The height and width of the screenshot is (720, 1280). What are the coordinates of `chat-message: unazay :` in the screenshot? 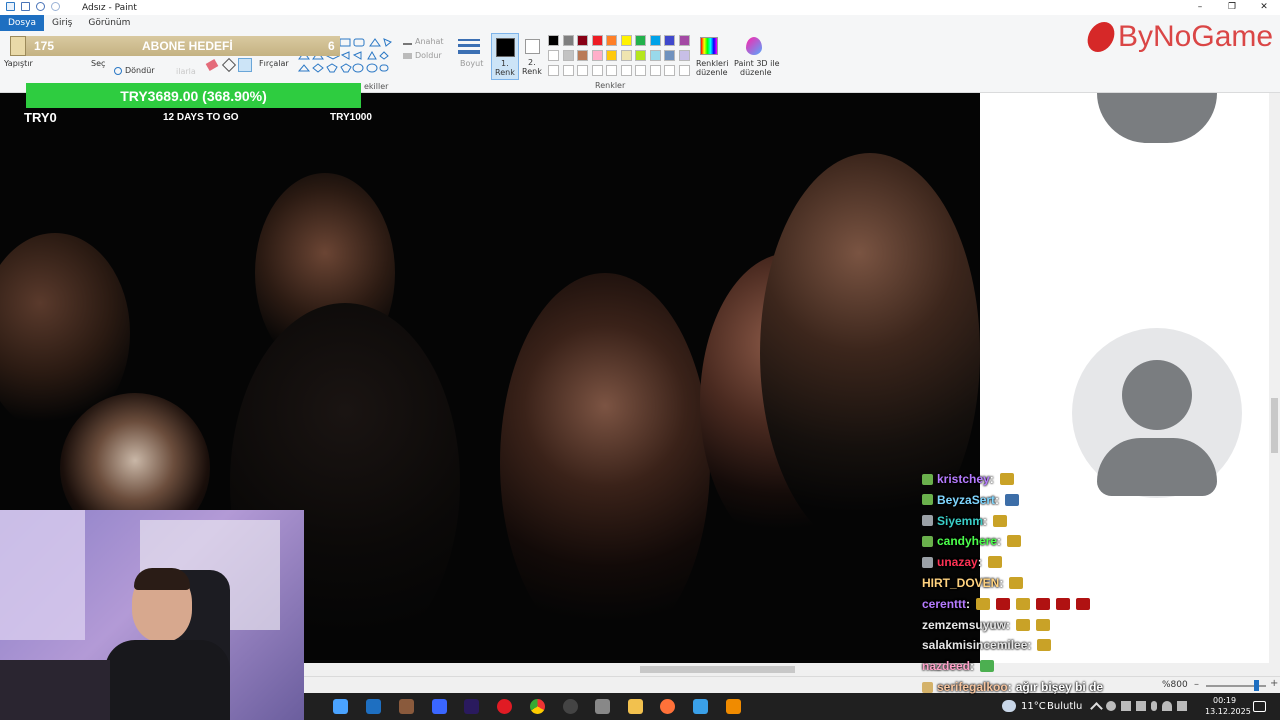 It's located at (962, 562).